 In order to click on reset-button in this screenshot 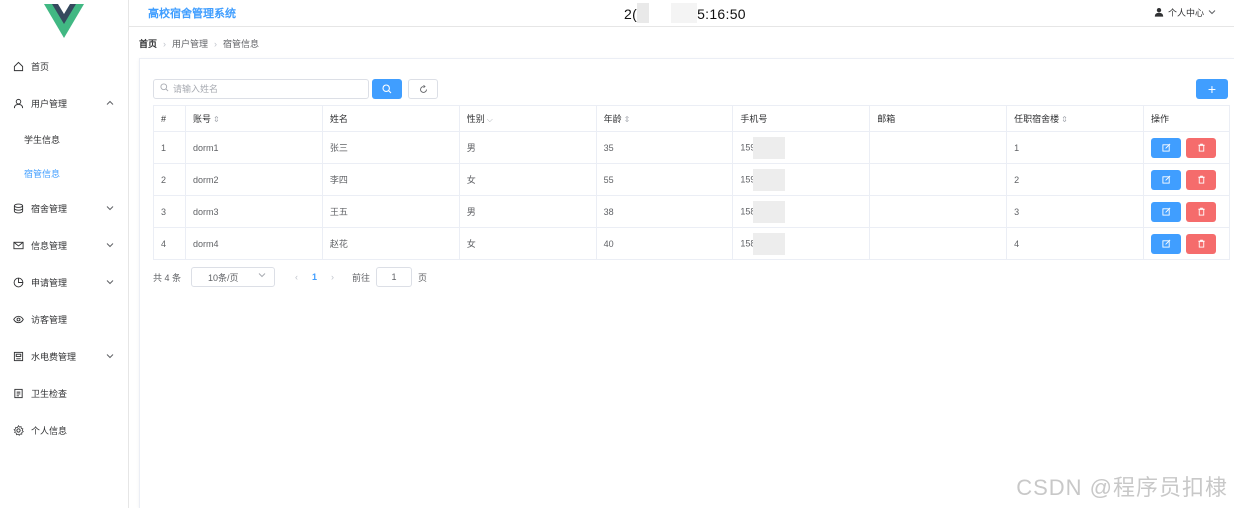, I will do `click(423, 89)`.